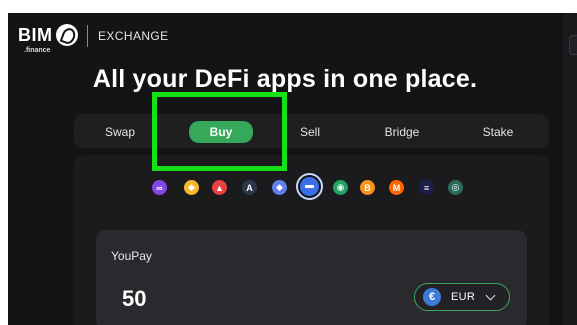 Image resolution: width=577 pixels, height=325 pixels. I want to click on euro-icon: €, so click(432, 297).